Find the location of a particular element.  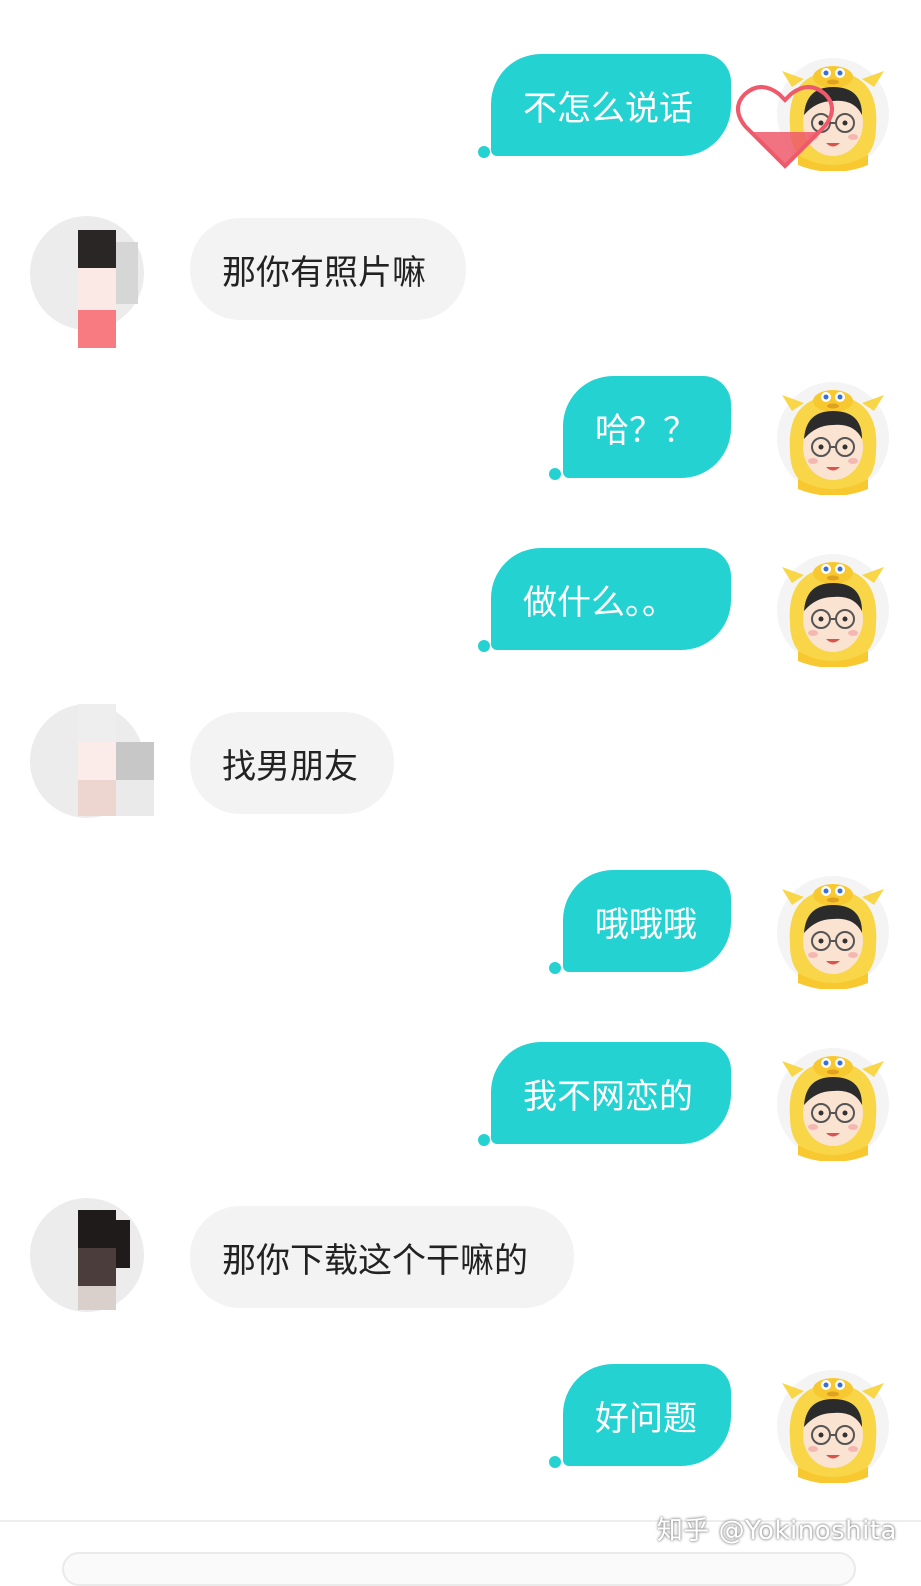

message-input-field is located at coordinates (459, 1569).